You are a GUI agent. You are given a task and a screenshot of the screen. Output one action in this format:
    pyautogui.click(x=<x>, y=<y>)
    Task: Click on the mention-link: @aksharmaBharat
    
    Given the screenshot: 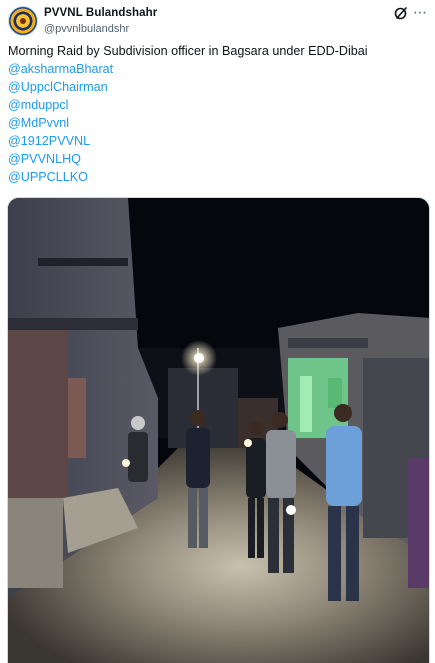 What is the action you would take?
    pyautogui.click(x=218, y=69)
    